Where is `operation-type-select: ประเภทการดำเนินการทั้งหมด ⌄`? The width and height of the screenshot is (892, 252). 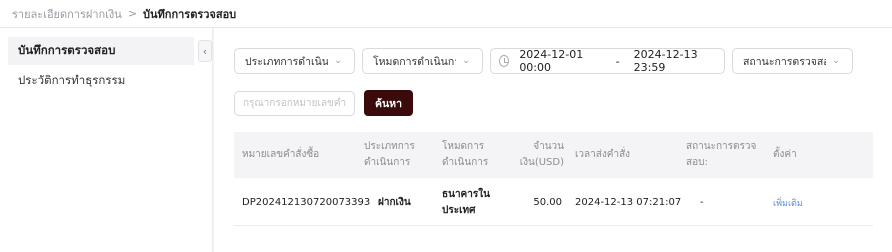
operation-type-select: ประเภทการดำเนินการทั้งหมด ⌄ is located at coordinates (294, 61).